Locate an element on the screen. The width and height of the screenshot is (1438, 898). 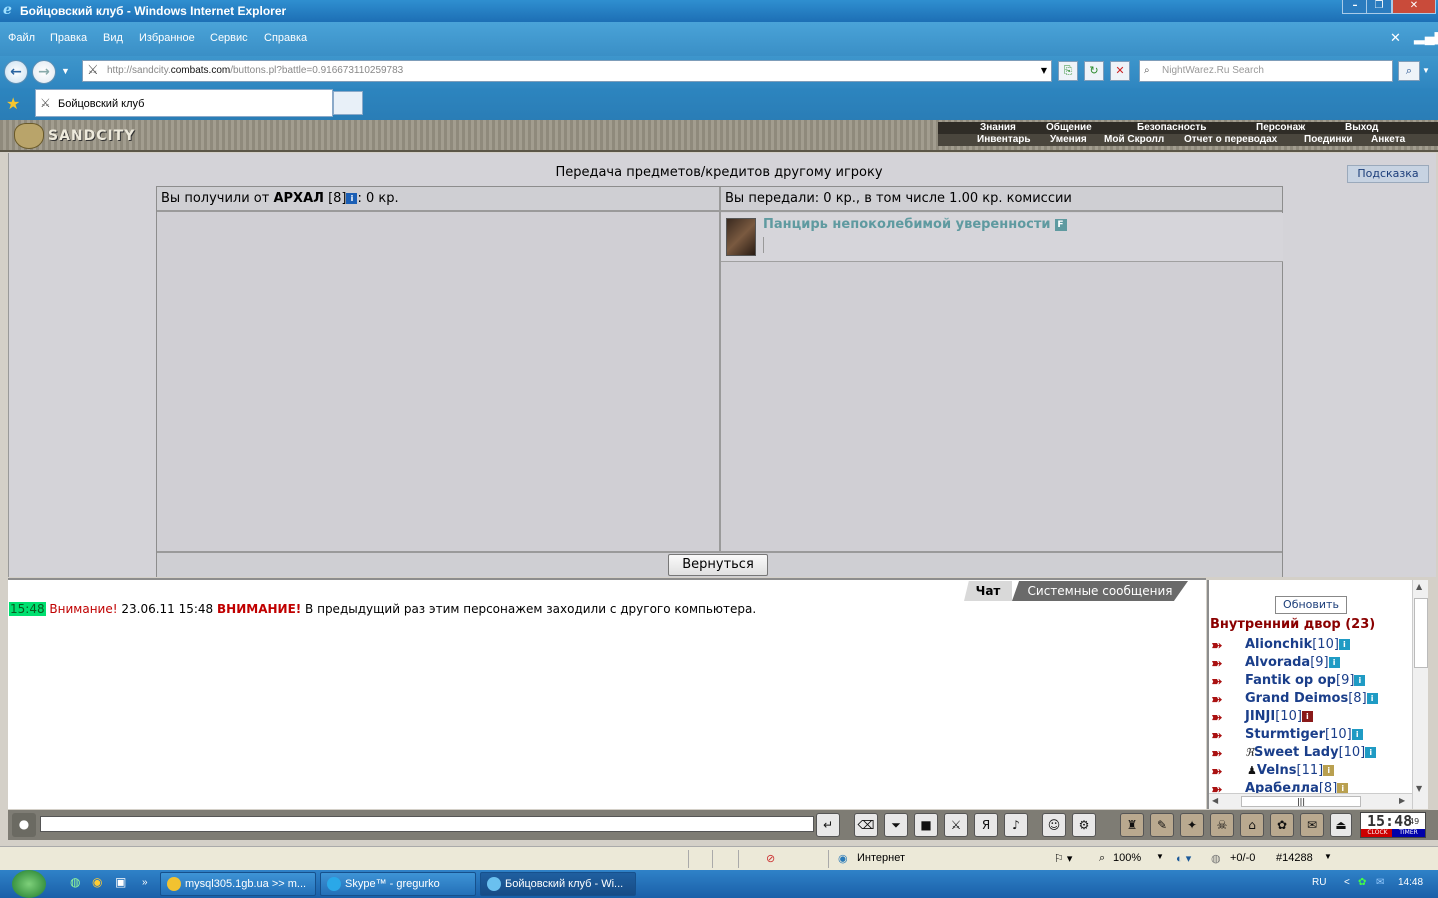
popup-blocker-icon: ⊘ is located at coordinates (770, 858).